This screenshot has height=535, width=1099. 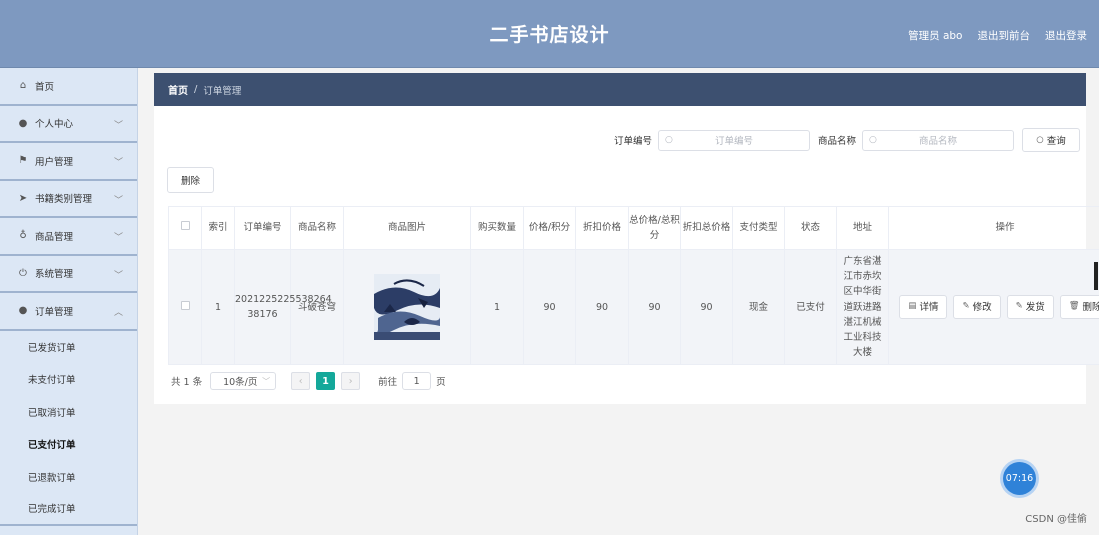 I want to click on total-count: 共 1 条, so click(x=187, y=382).